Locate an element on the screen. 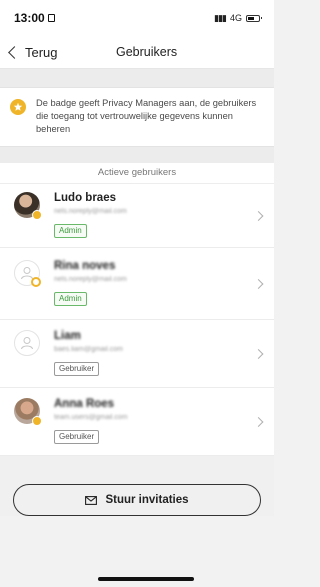  network-label: 4G is located at coordinates (235, 18).